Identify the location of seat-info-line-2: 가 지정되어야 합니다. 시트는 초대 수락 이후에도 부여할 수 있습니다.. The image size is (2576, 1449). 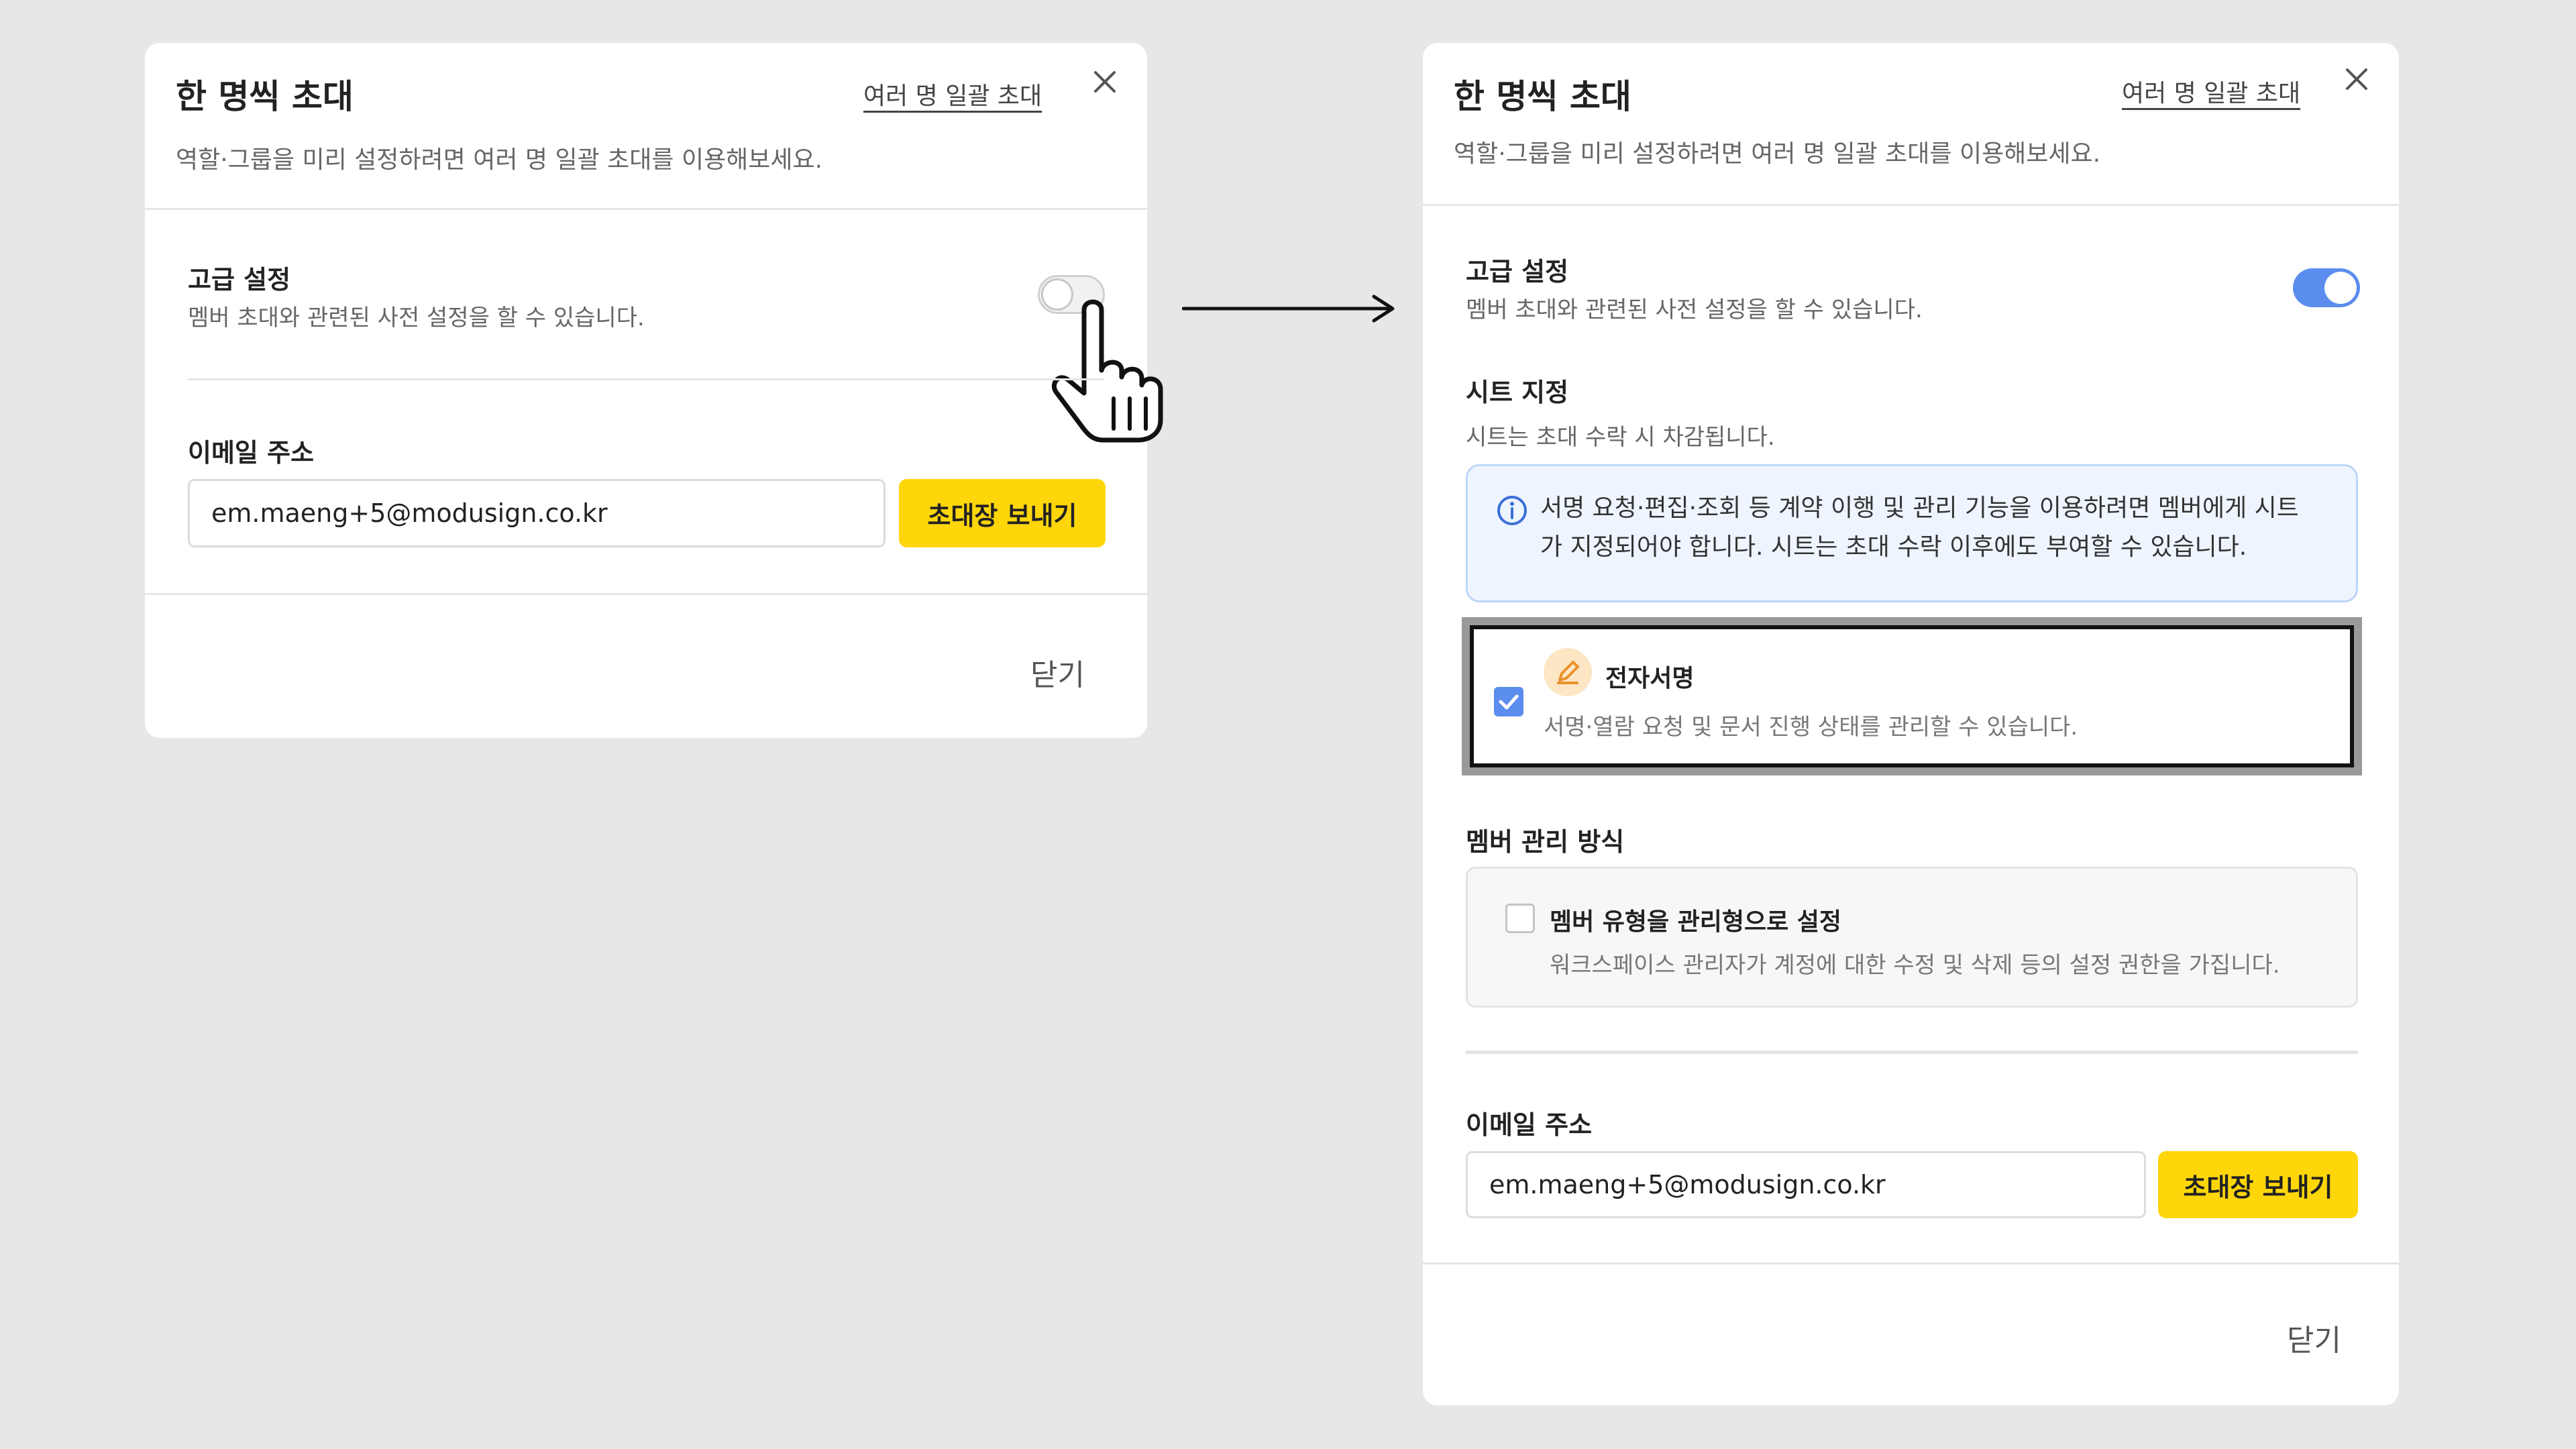
(1893, 547).